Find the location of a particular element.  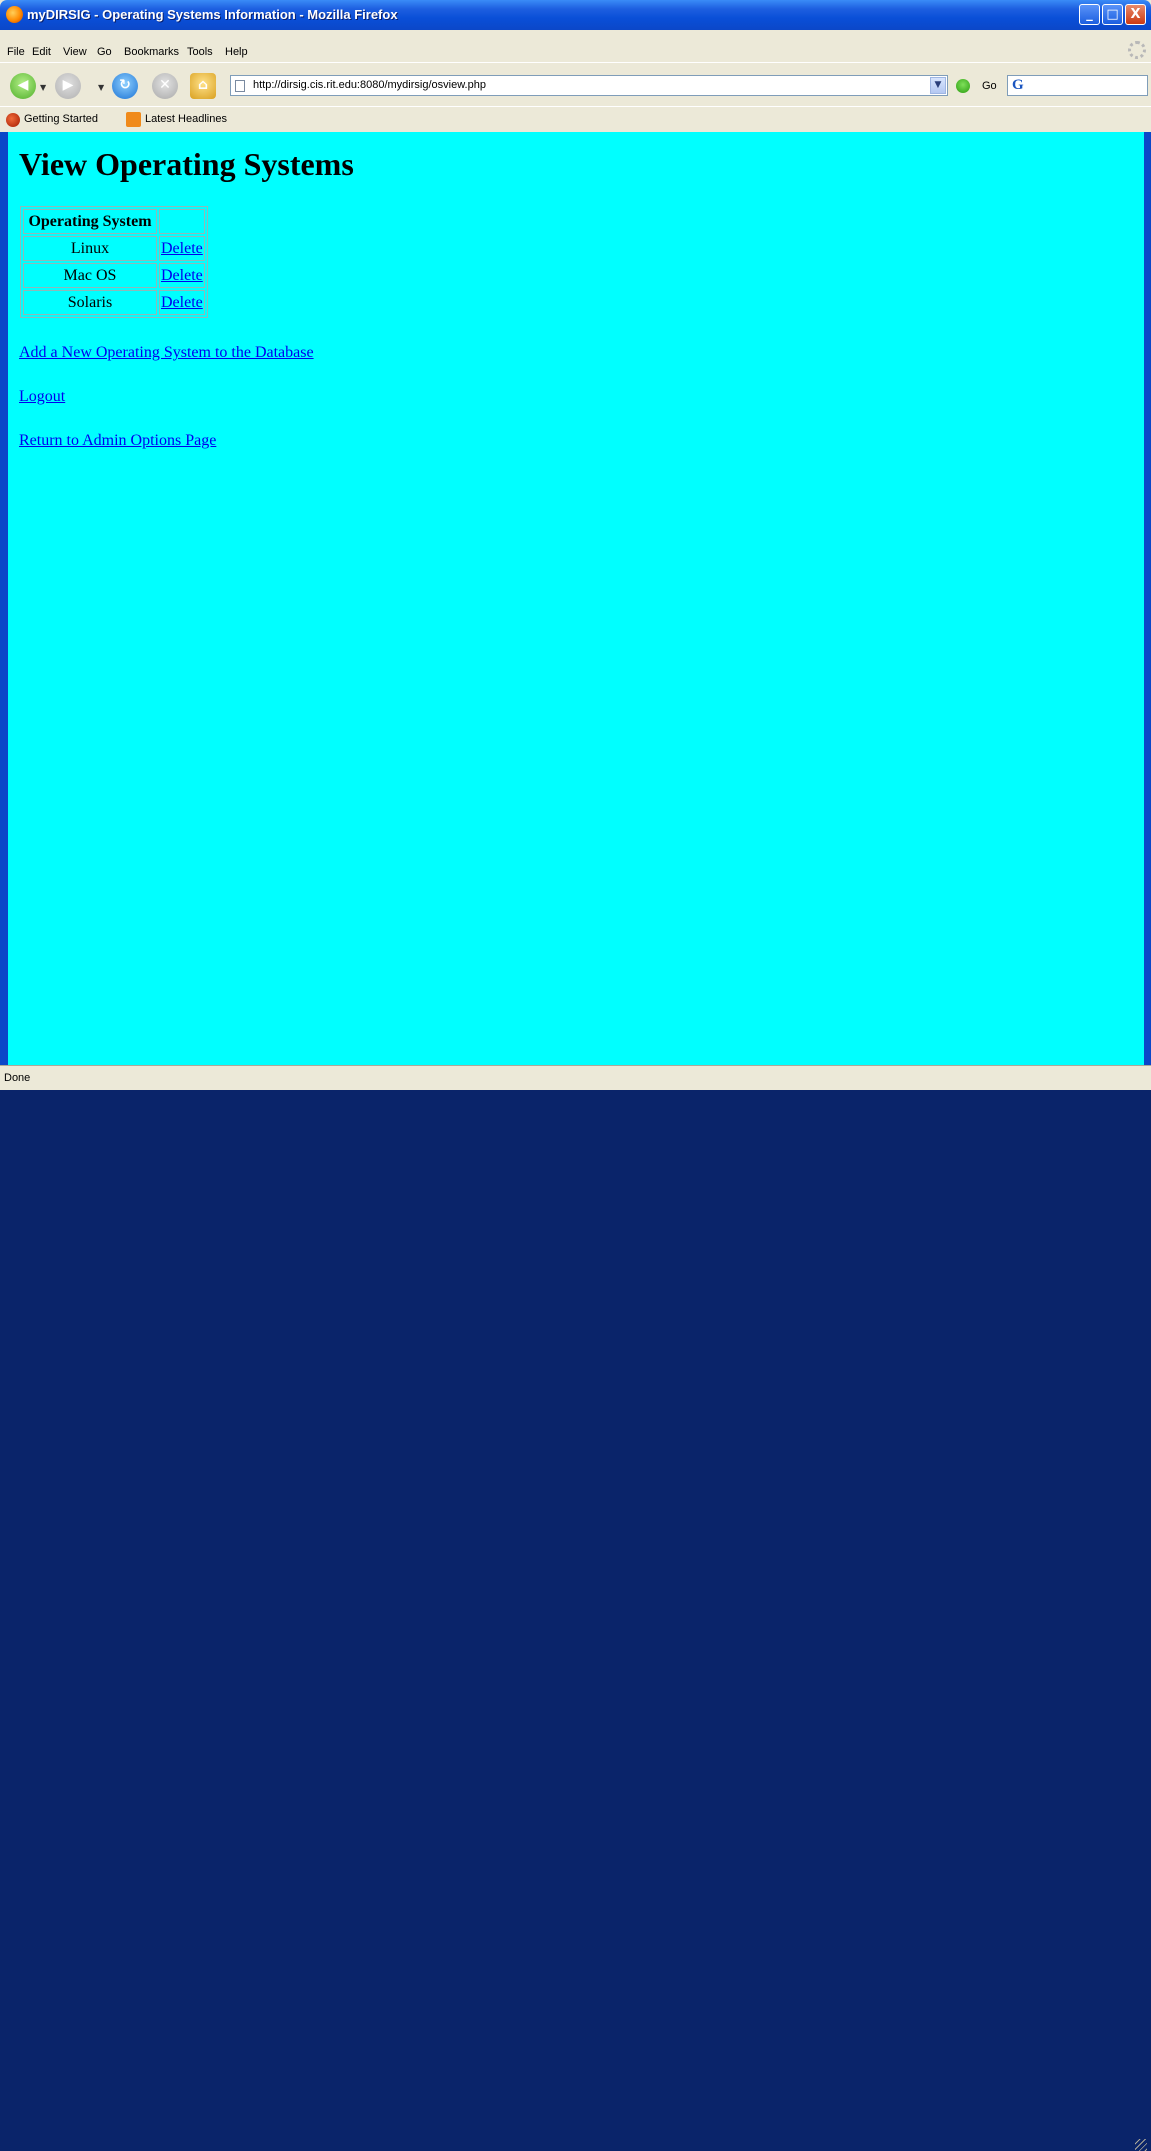

go-icon is located at coordinates (963, 86).